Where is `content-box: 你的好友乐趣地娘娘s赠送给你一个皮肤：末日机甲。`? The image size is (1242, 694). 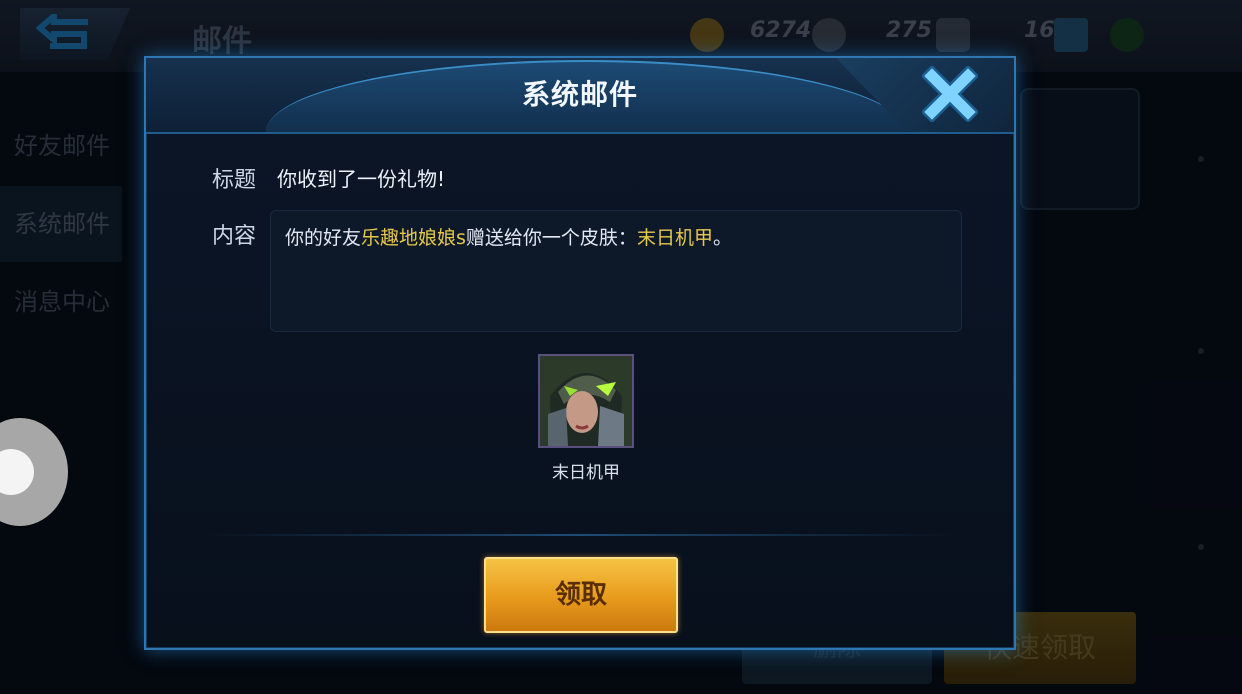 content-box: 你的好友乐趣地娘娘s赠送给你一个皮肤：末日机甲。 is located at coordinates (616, 271).